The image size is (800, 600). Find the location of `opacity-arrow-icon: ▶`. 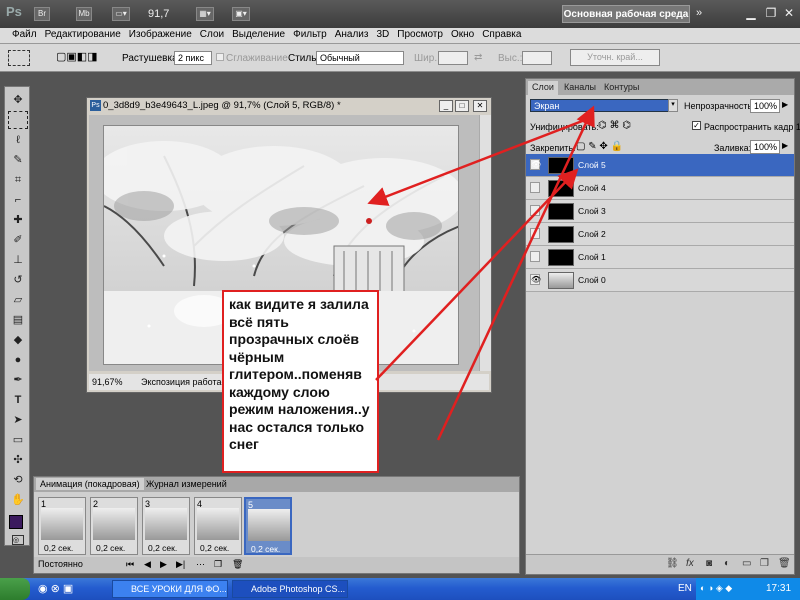

opacity-arrow-icon: ▶ is located at coordinates (785, 104).